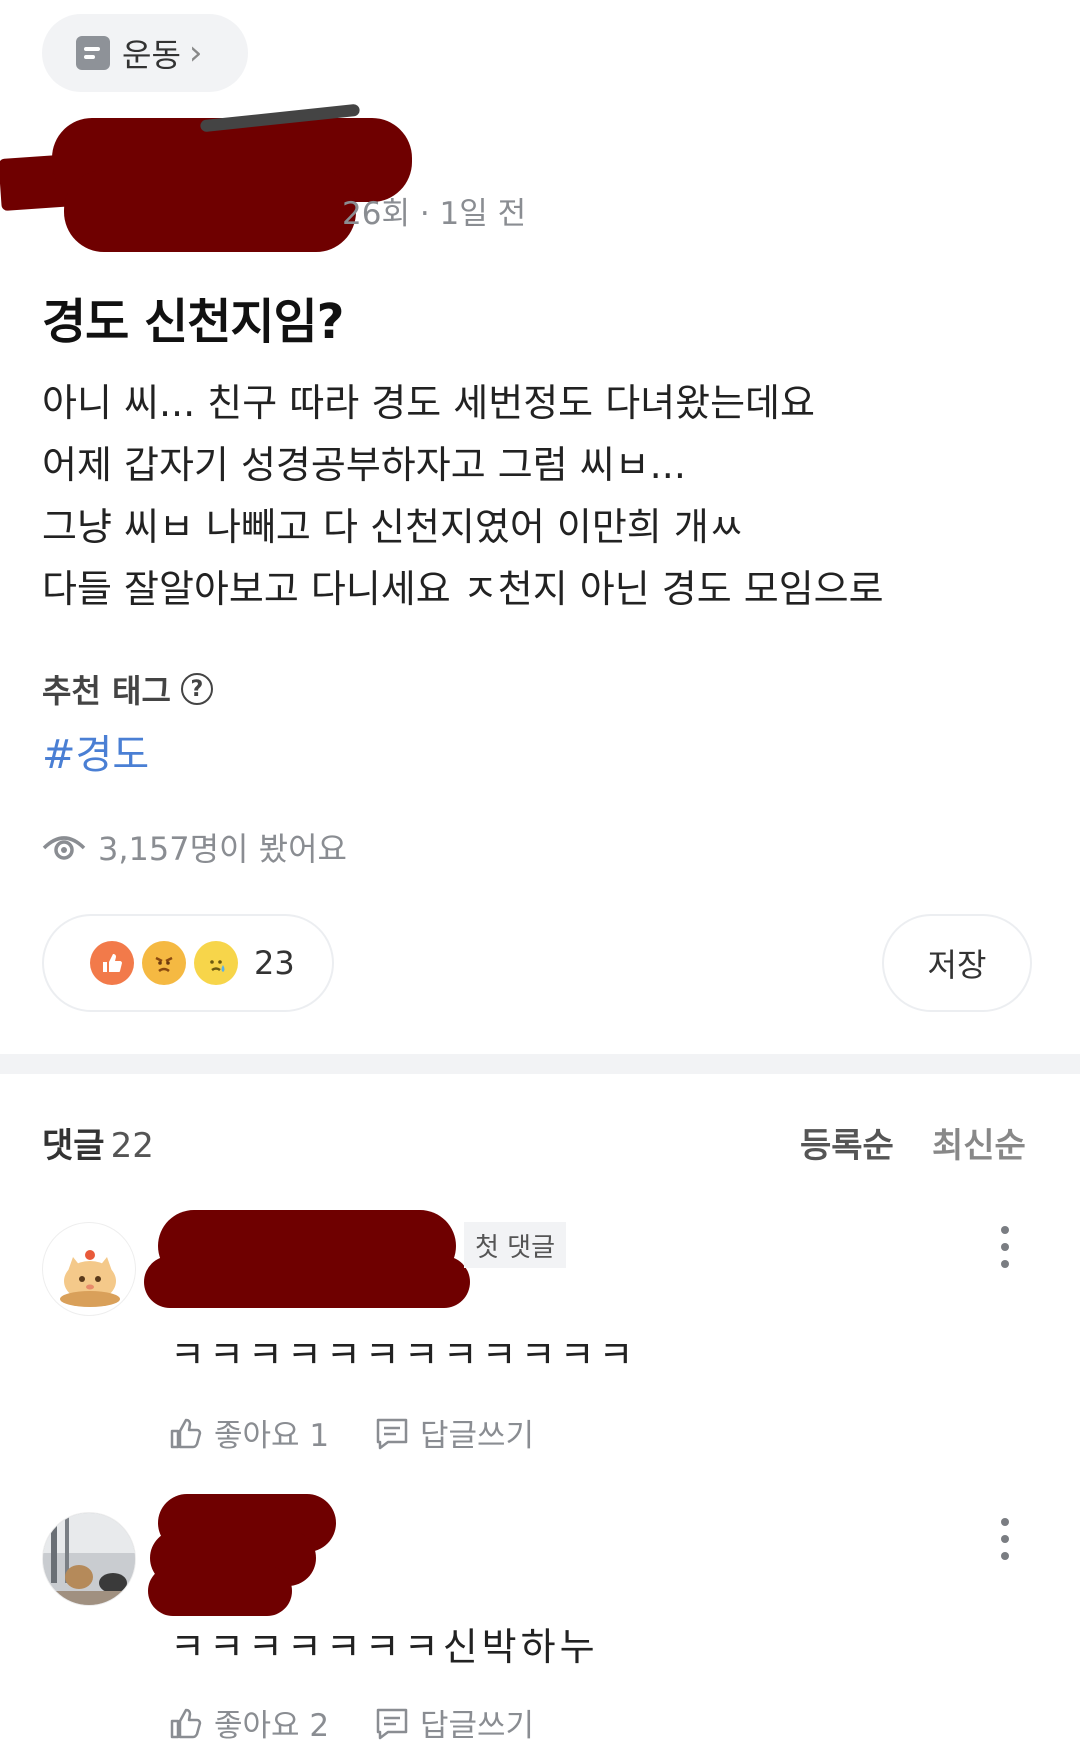 The image size is (1080, 1763). I want to click on category-chip: 운동 ›, so click(145, 53).